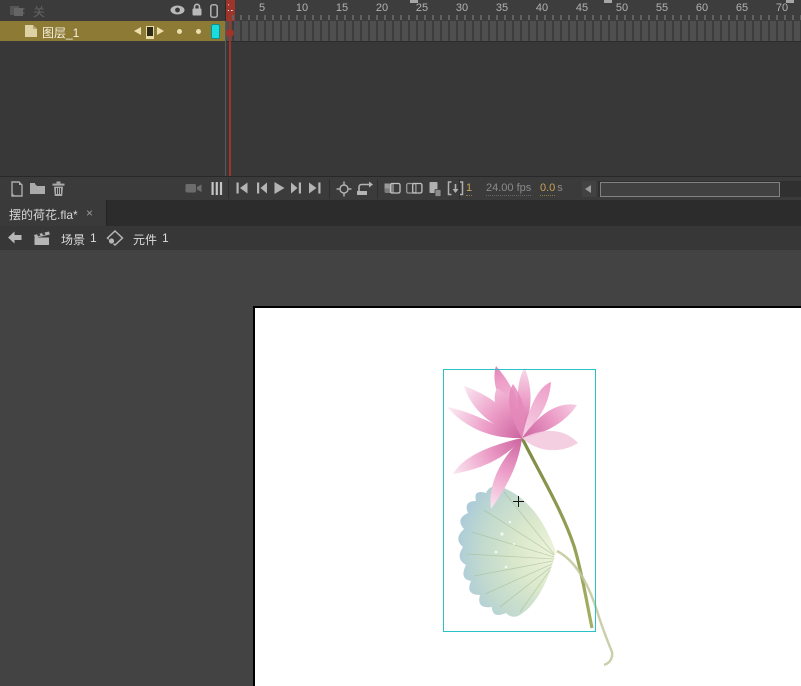 The height and width of the screenshot is (686, 801). What do you see at coordinates (113, 31) in the screenshot?
I see `layer-row: 图层_1` at bounding box center [113, 31].